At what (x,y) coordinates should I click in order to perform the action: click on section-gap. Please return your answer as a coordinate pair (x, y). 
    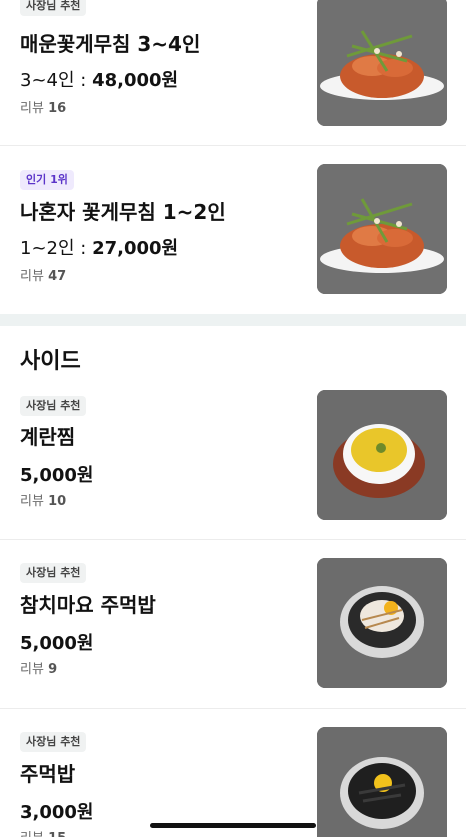
    Looking at the image, I should click on (233, 320).